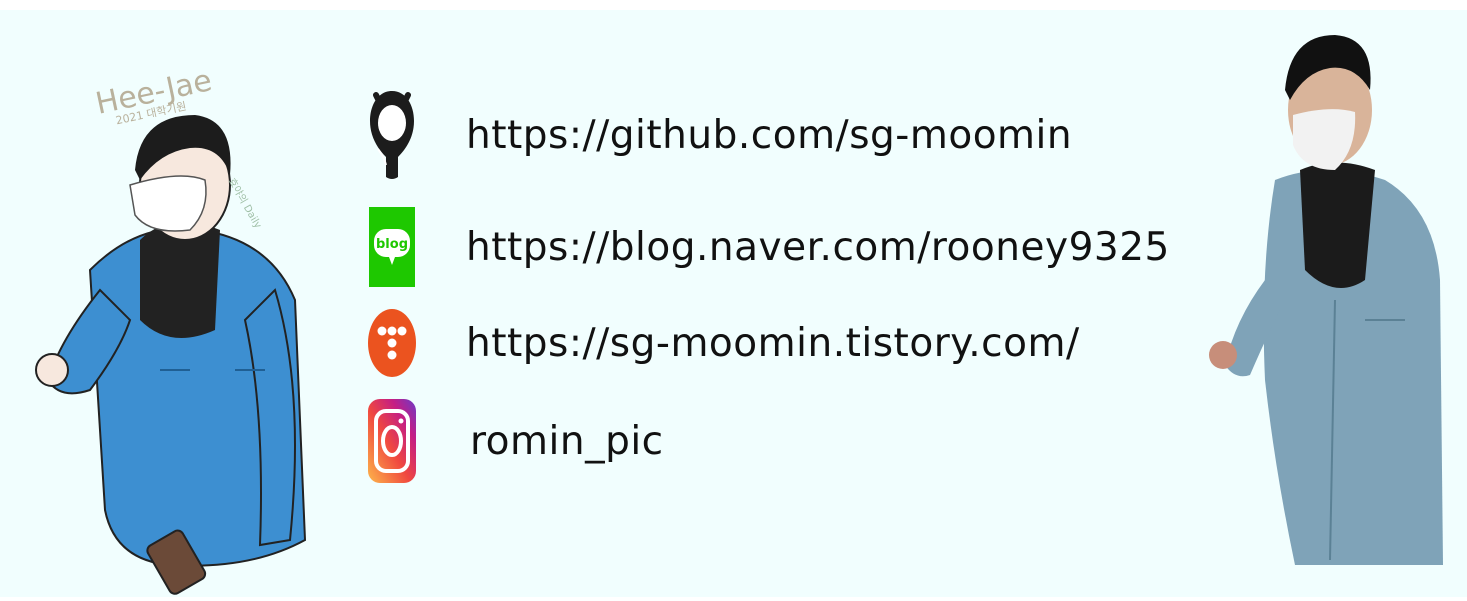 This screenshot has width=1467, height=601. I want to click on link-github: https://github.com/sg-moomin, so click(720, 135).